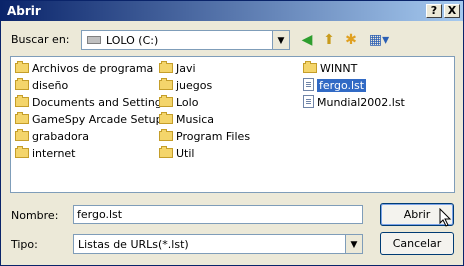 Image resolution: width=464 pixels, height=266 pixels. I want to click on folder-item: Archivos de programa, so click(84, 69).